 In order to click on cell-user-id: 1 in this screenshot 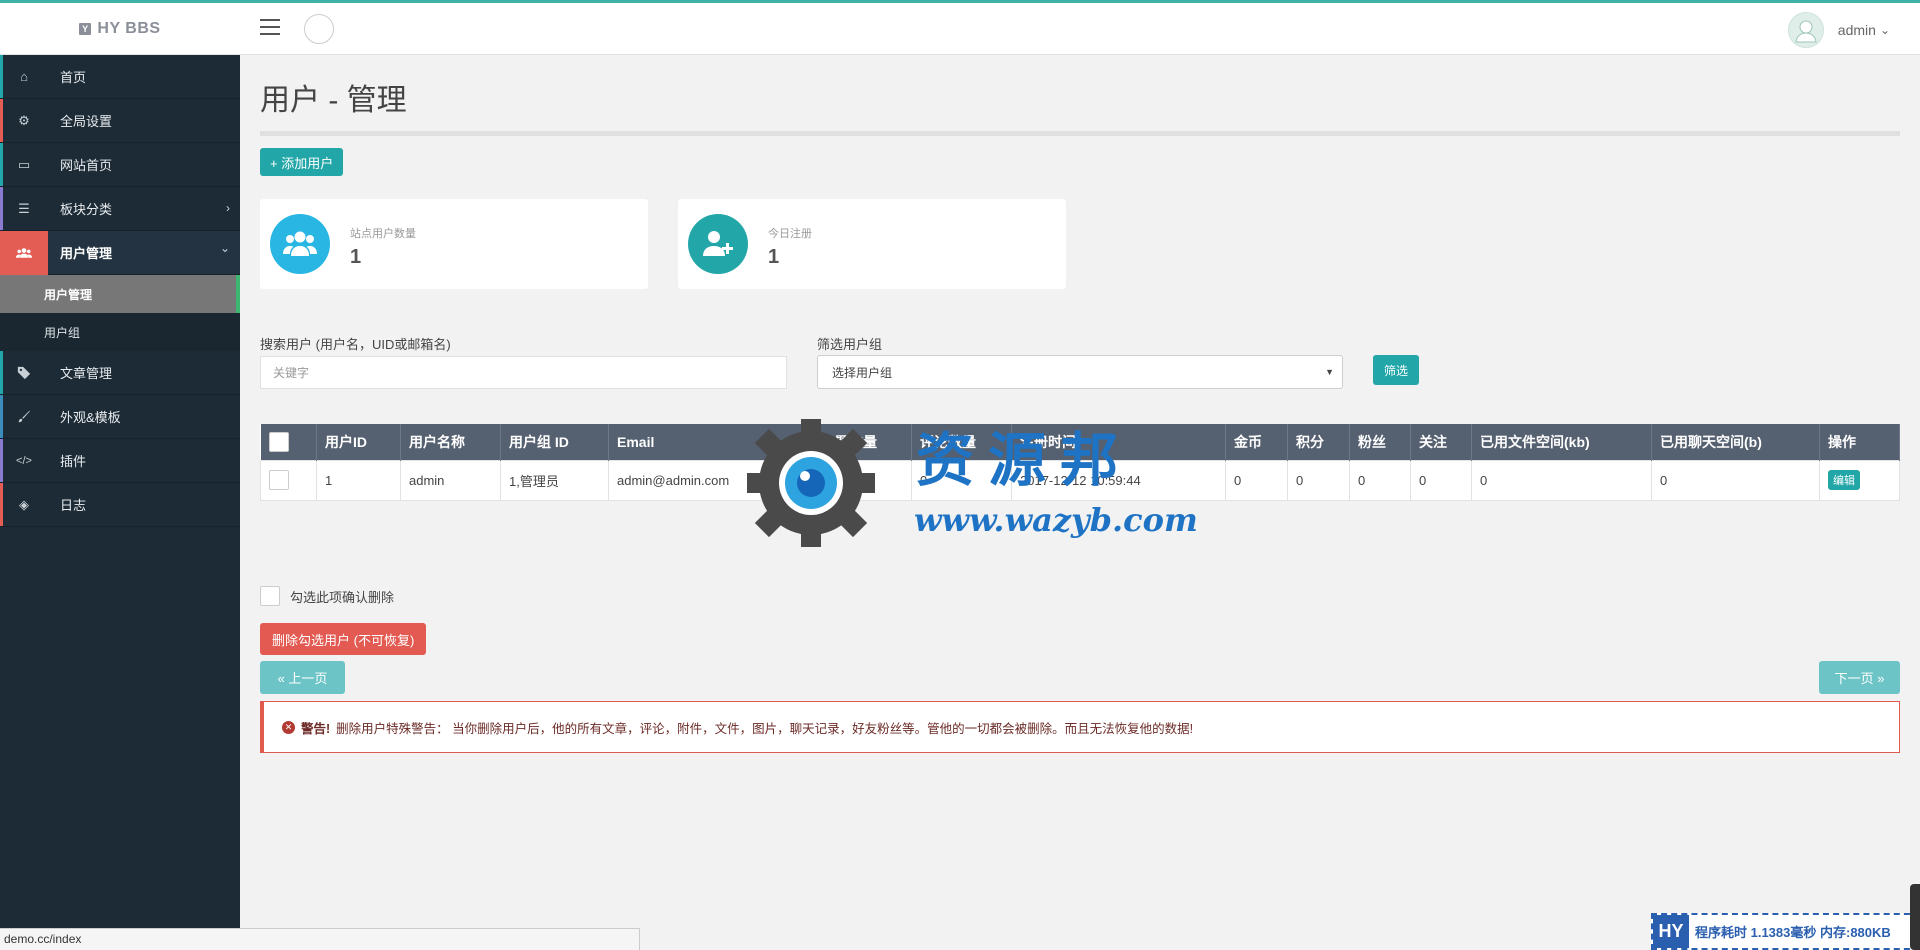, I will do `click(358, 480)`.